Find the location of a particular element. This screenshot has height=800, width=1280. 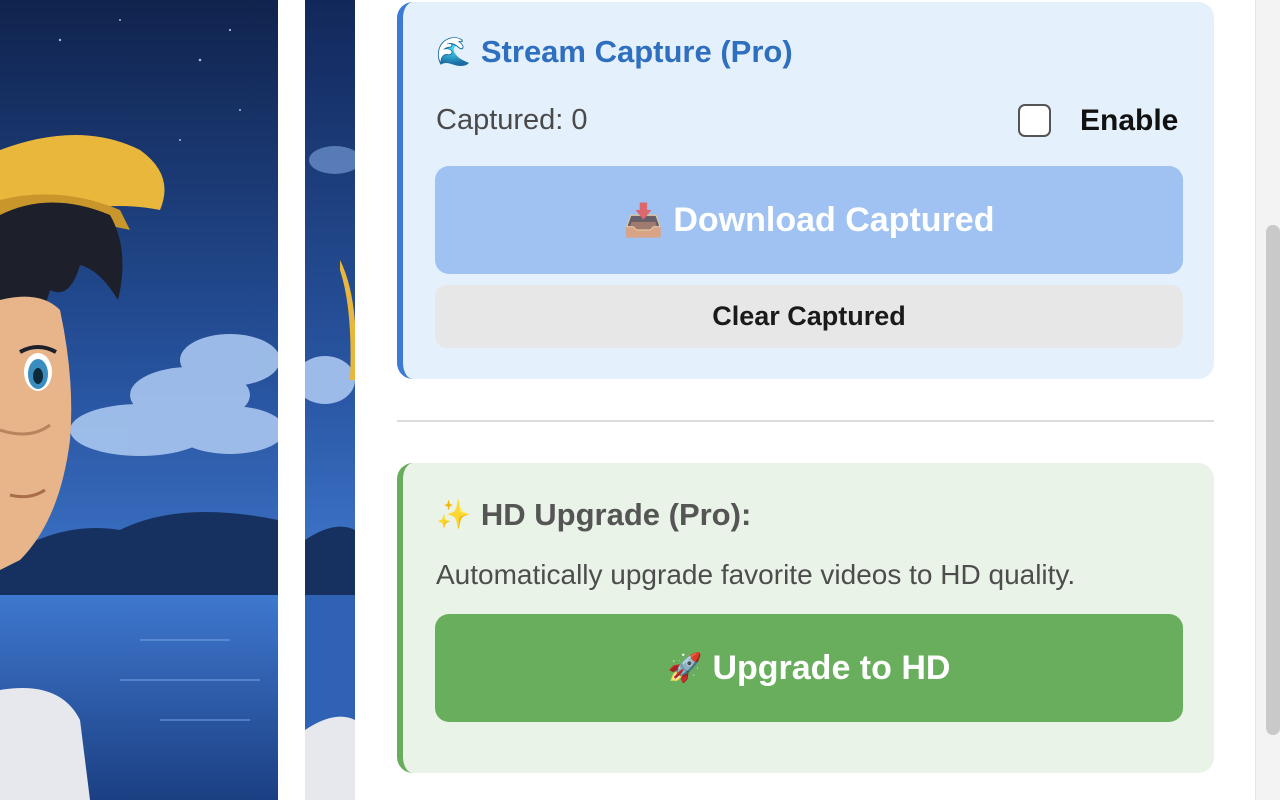

upgrade-to-hd-label: Upgrade to HD is located at coordinates (831, 667).